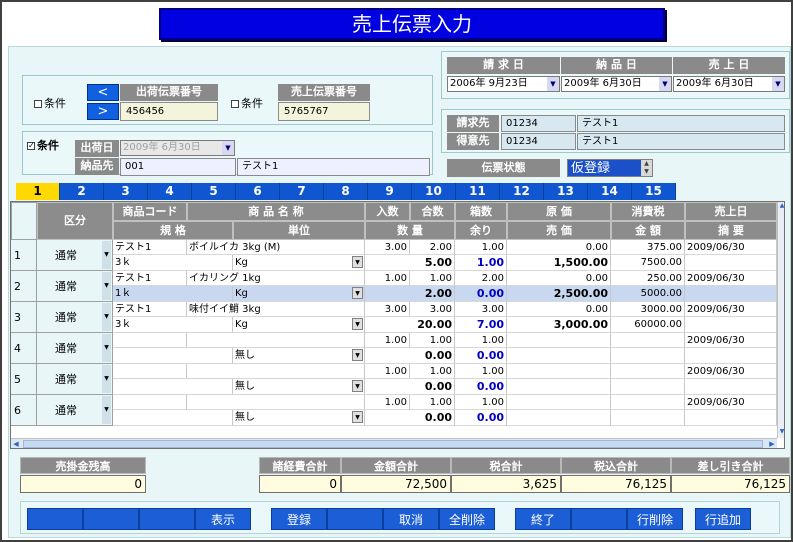 This screenshot has width=793, height=542. I want to click on display-button: 表示, so click(223, 519).